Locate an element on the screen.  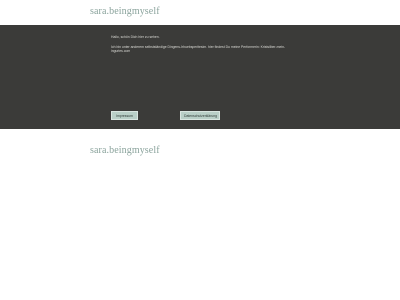
consent-greeting: Hallo, schön Dich hier zu sehen. is located at coordinates (135, 37).